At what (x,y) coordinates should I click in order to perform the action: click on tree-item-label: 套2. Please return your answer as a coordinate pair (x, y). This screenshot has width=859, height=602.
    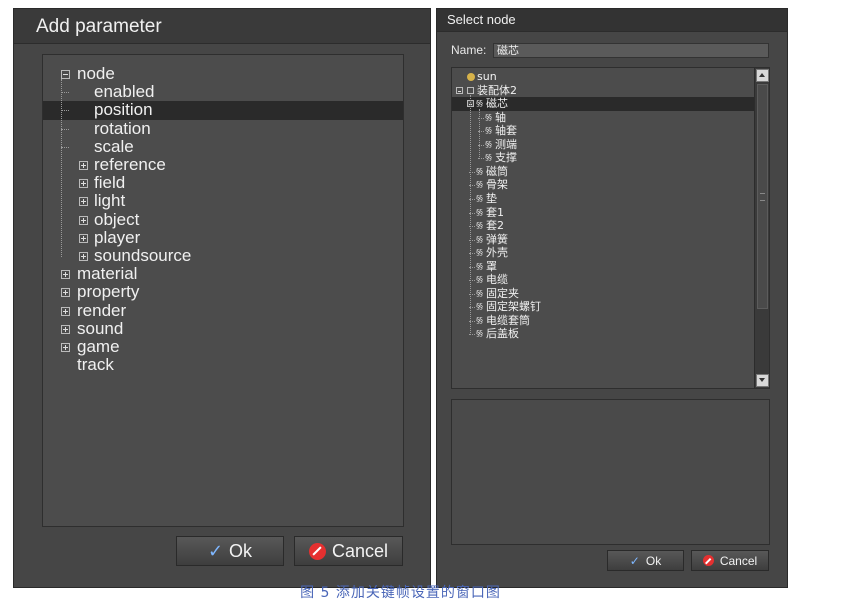
    Looking at the image, I should click on (495, 226).